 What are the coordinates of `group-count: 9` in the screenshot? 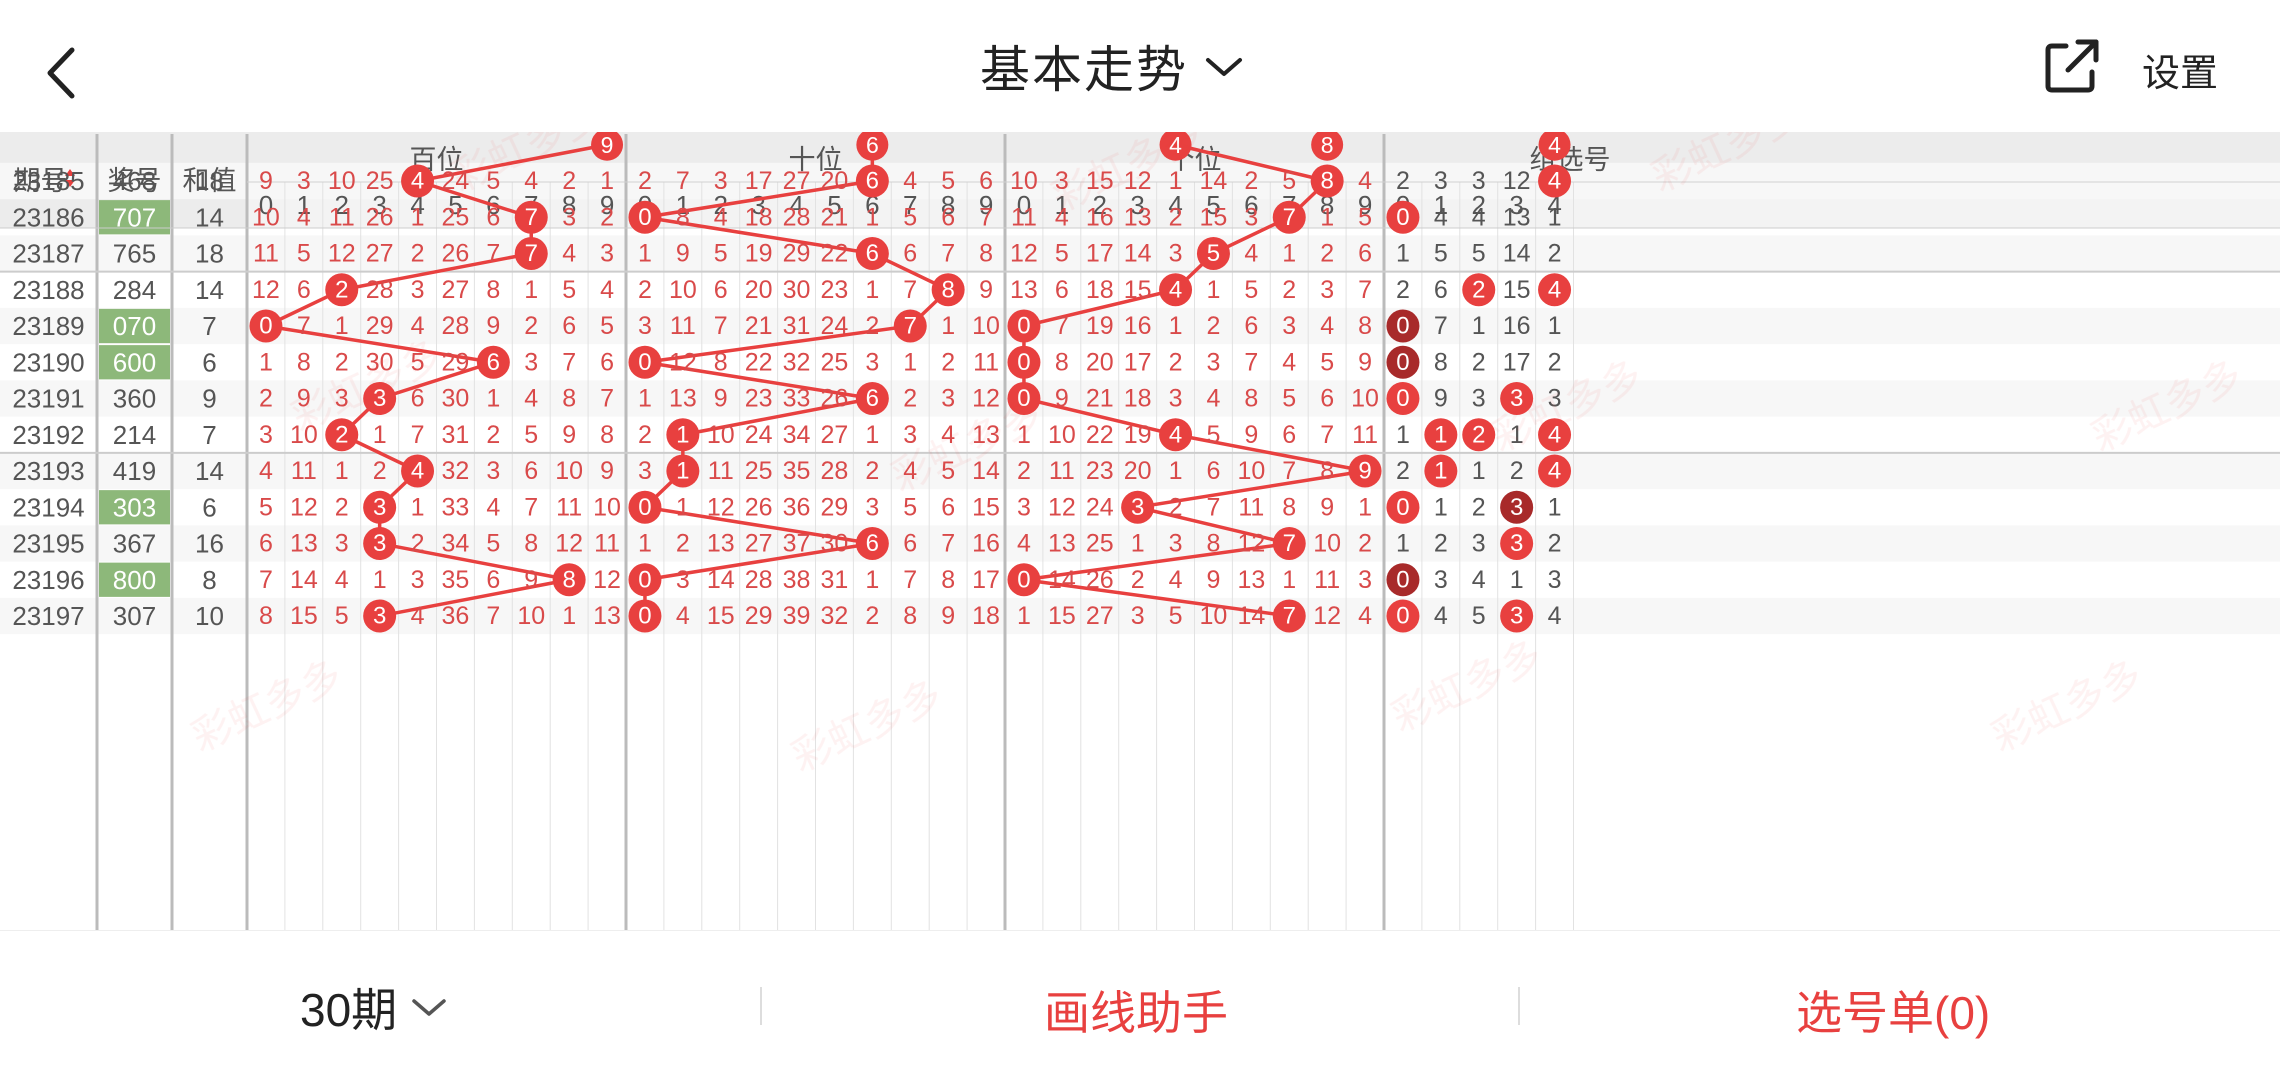 It's located at (1441, 399).